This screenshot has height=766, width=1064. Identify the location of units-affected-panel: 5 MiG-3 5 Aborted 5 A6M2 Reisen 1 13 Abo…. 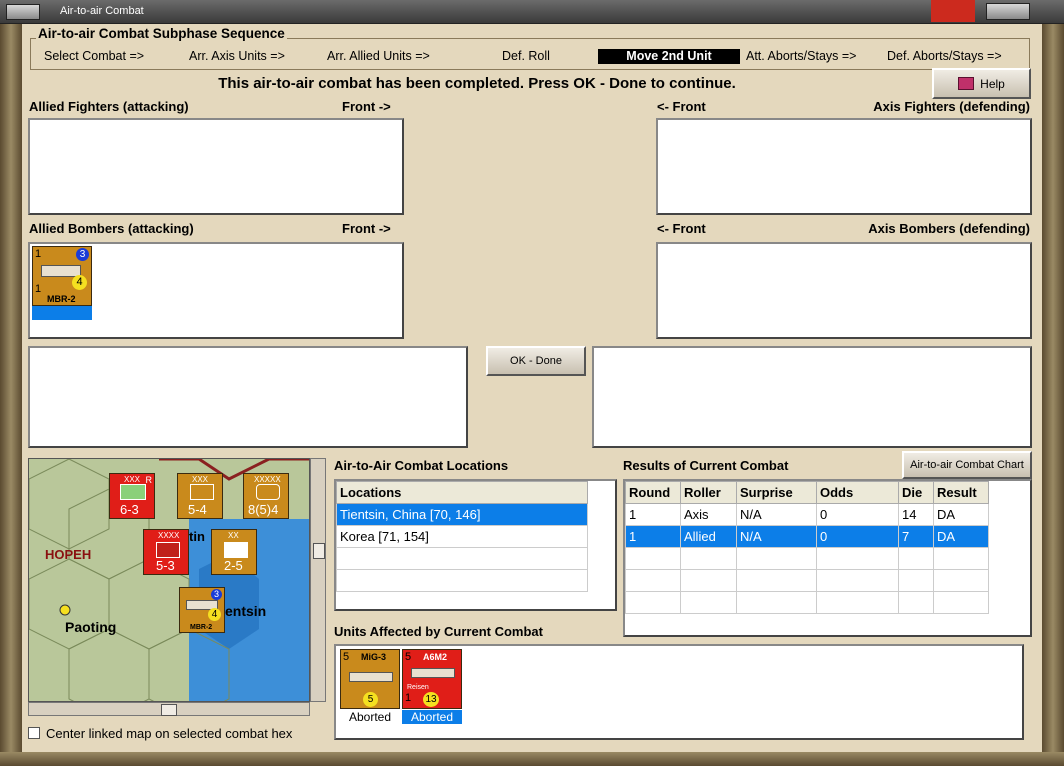
(679, 692).